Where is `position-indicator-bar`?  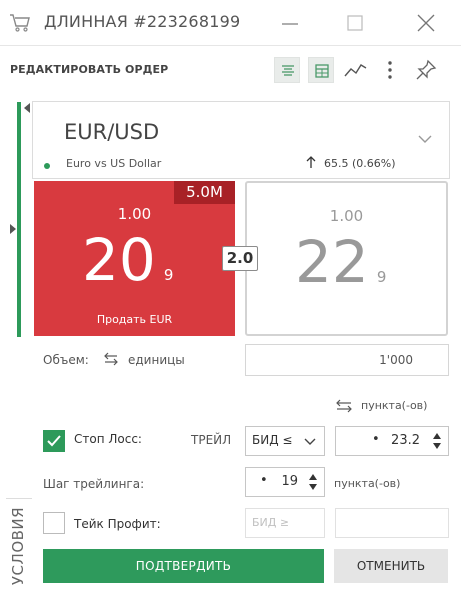 position-indicator-bar is located at coordinates (19, 219).